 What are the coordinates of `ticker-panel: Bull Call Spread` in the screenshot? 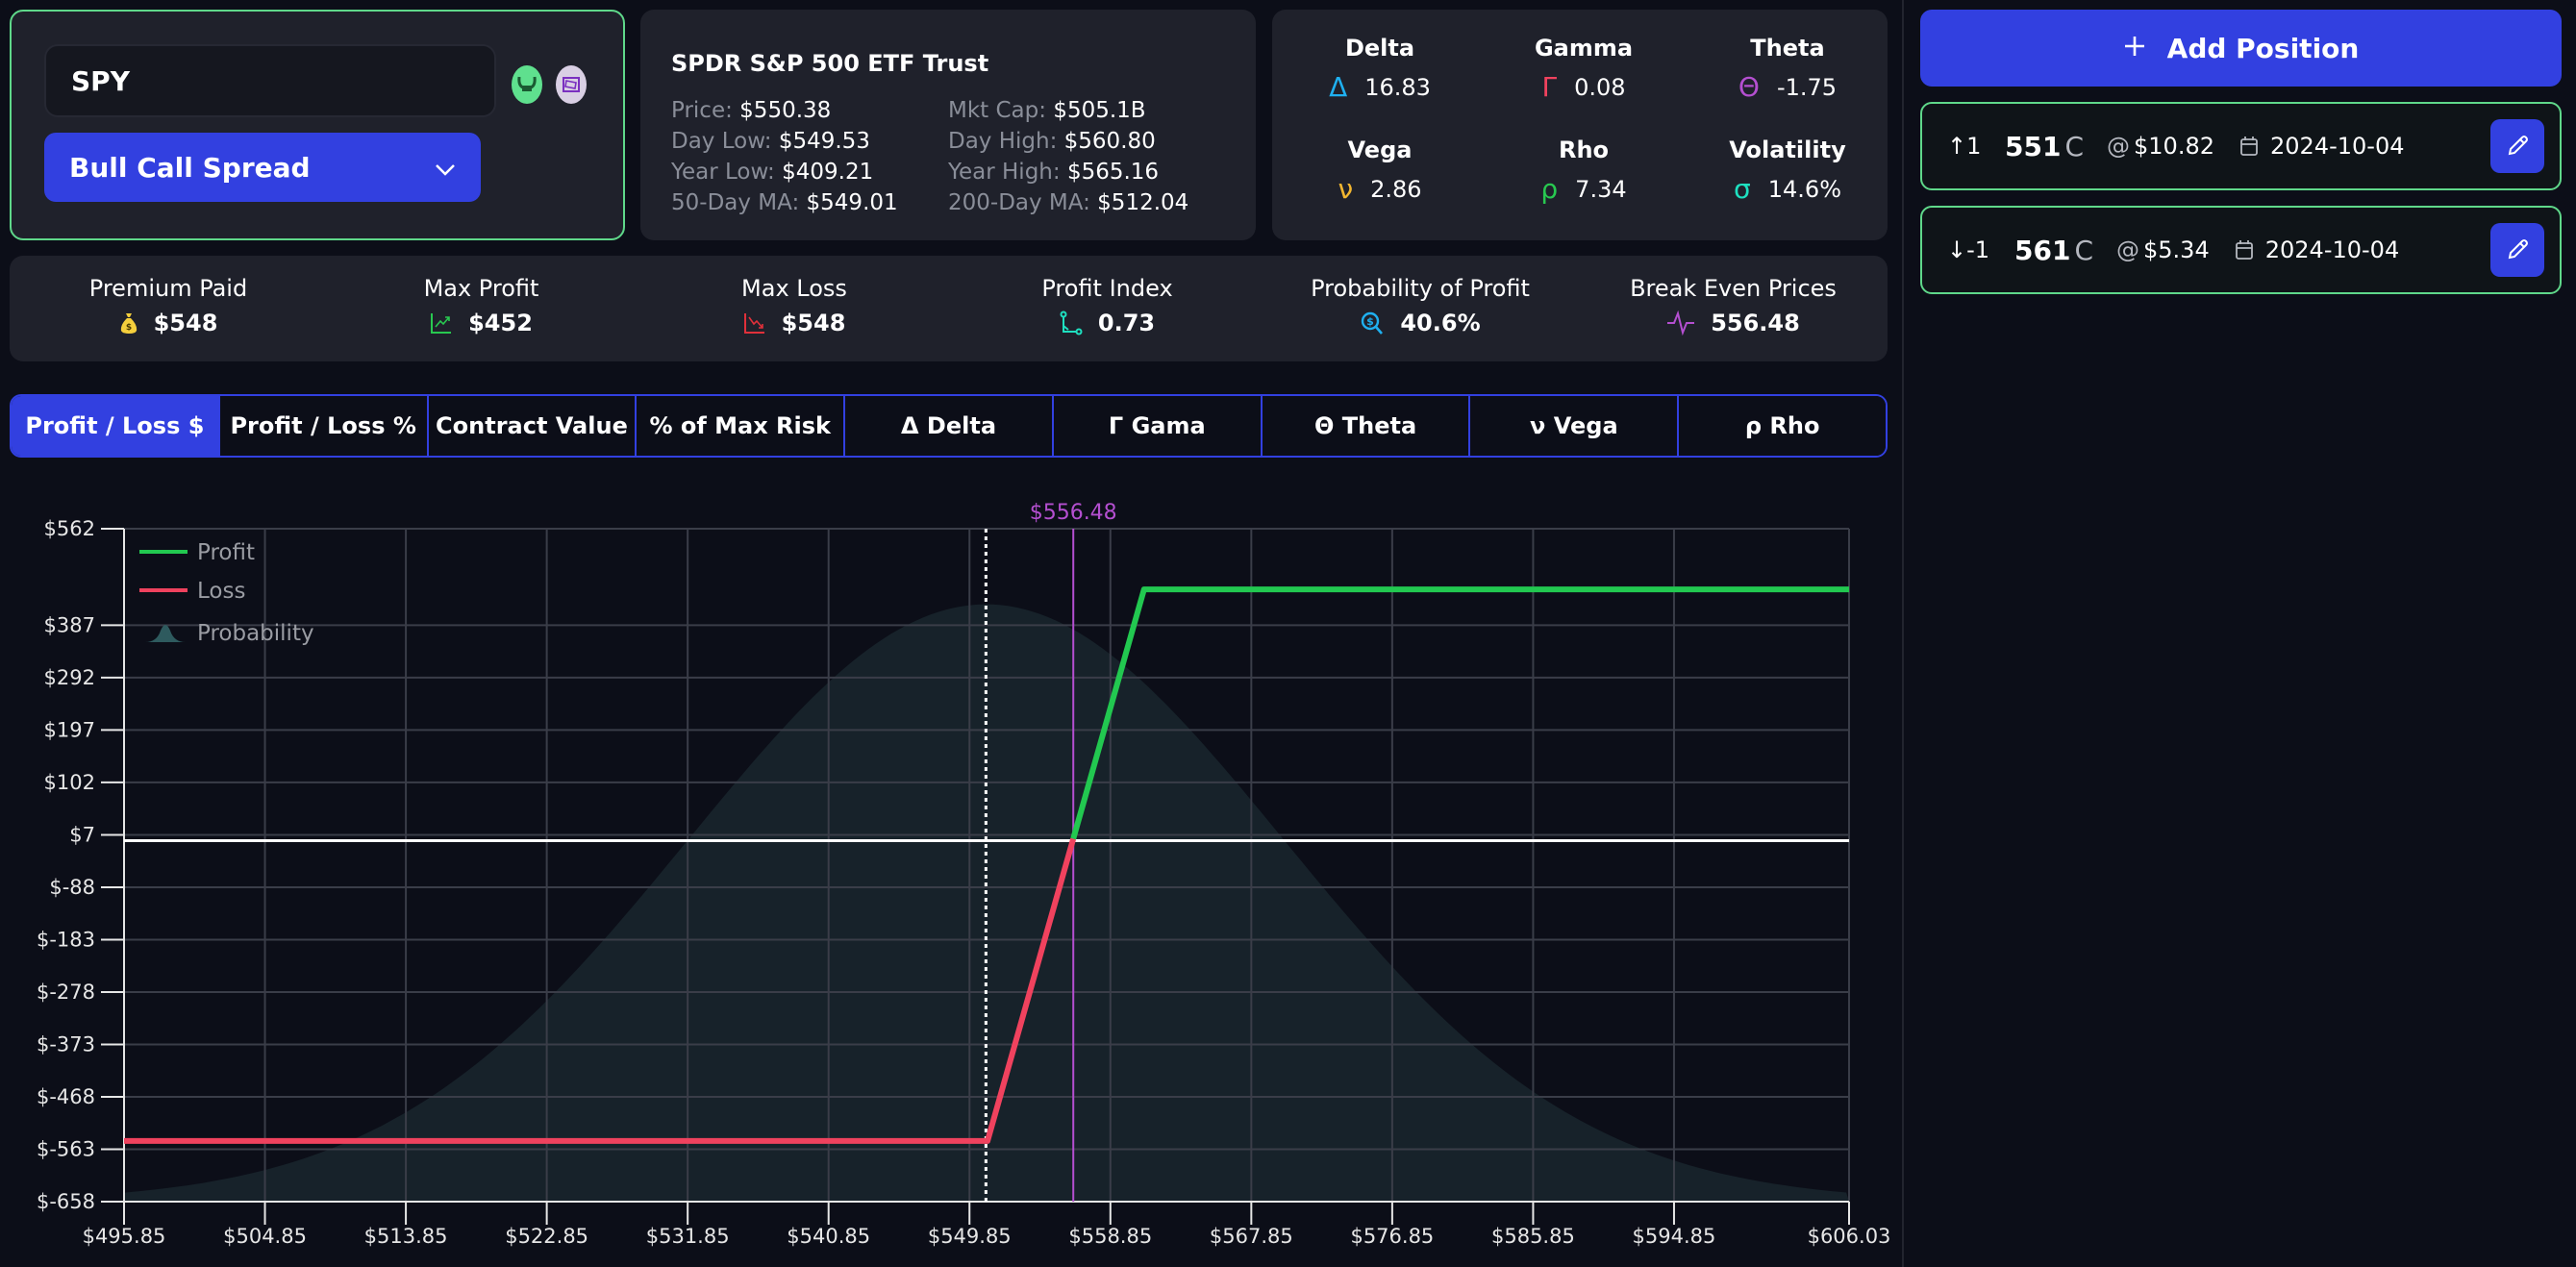 It's located at (317, 125).